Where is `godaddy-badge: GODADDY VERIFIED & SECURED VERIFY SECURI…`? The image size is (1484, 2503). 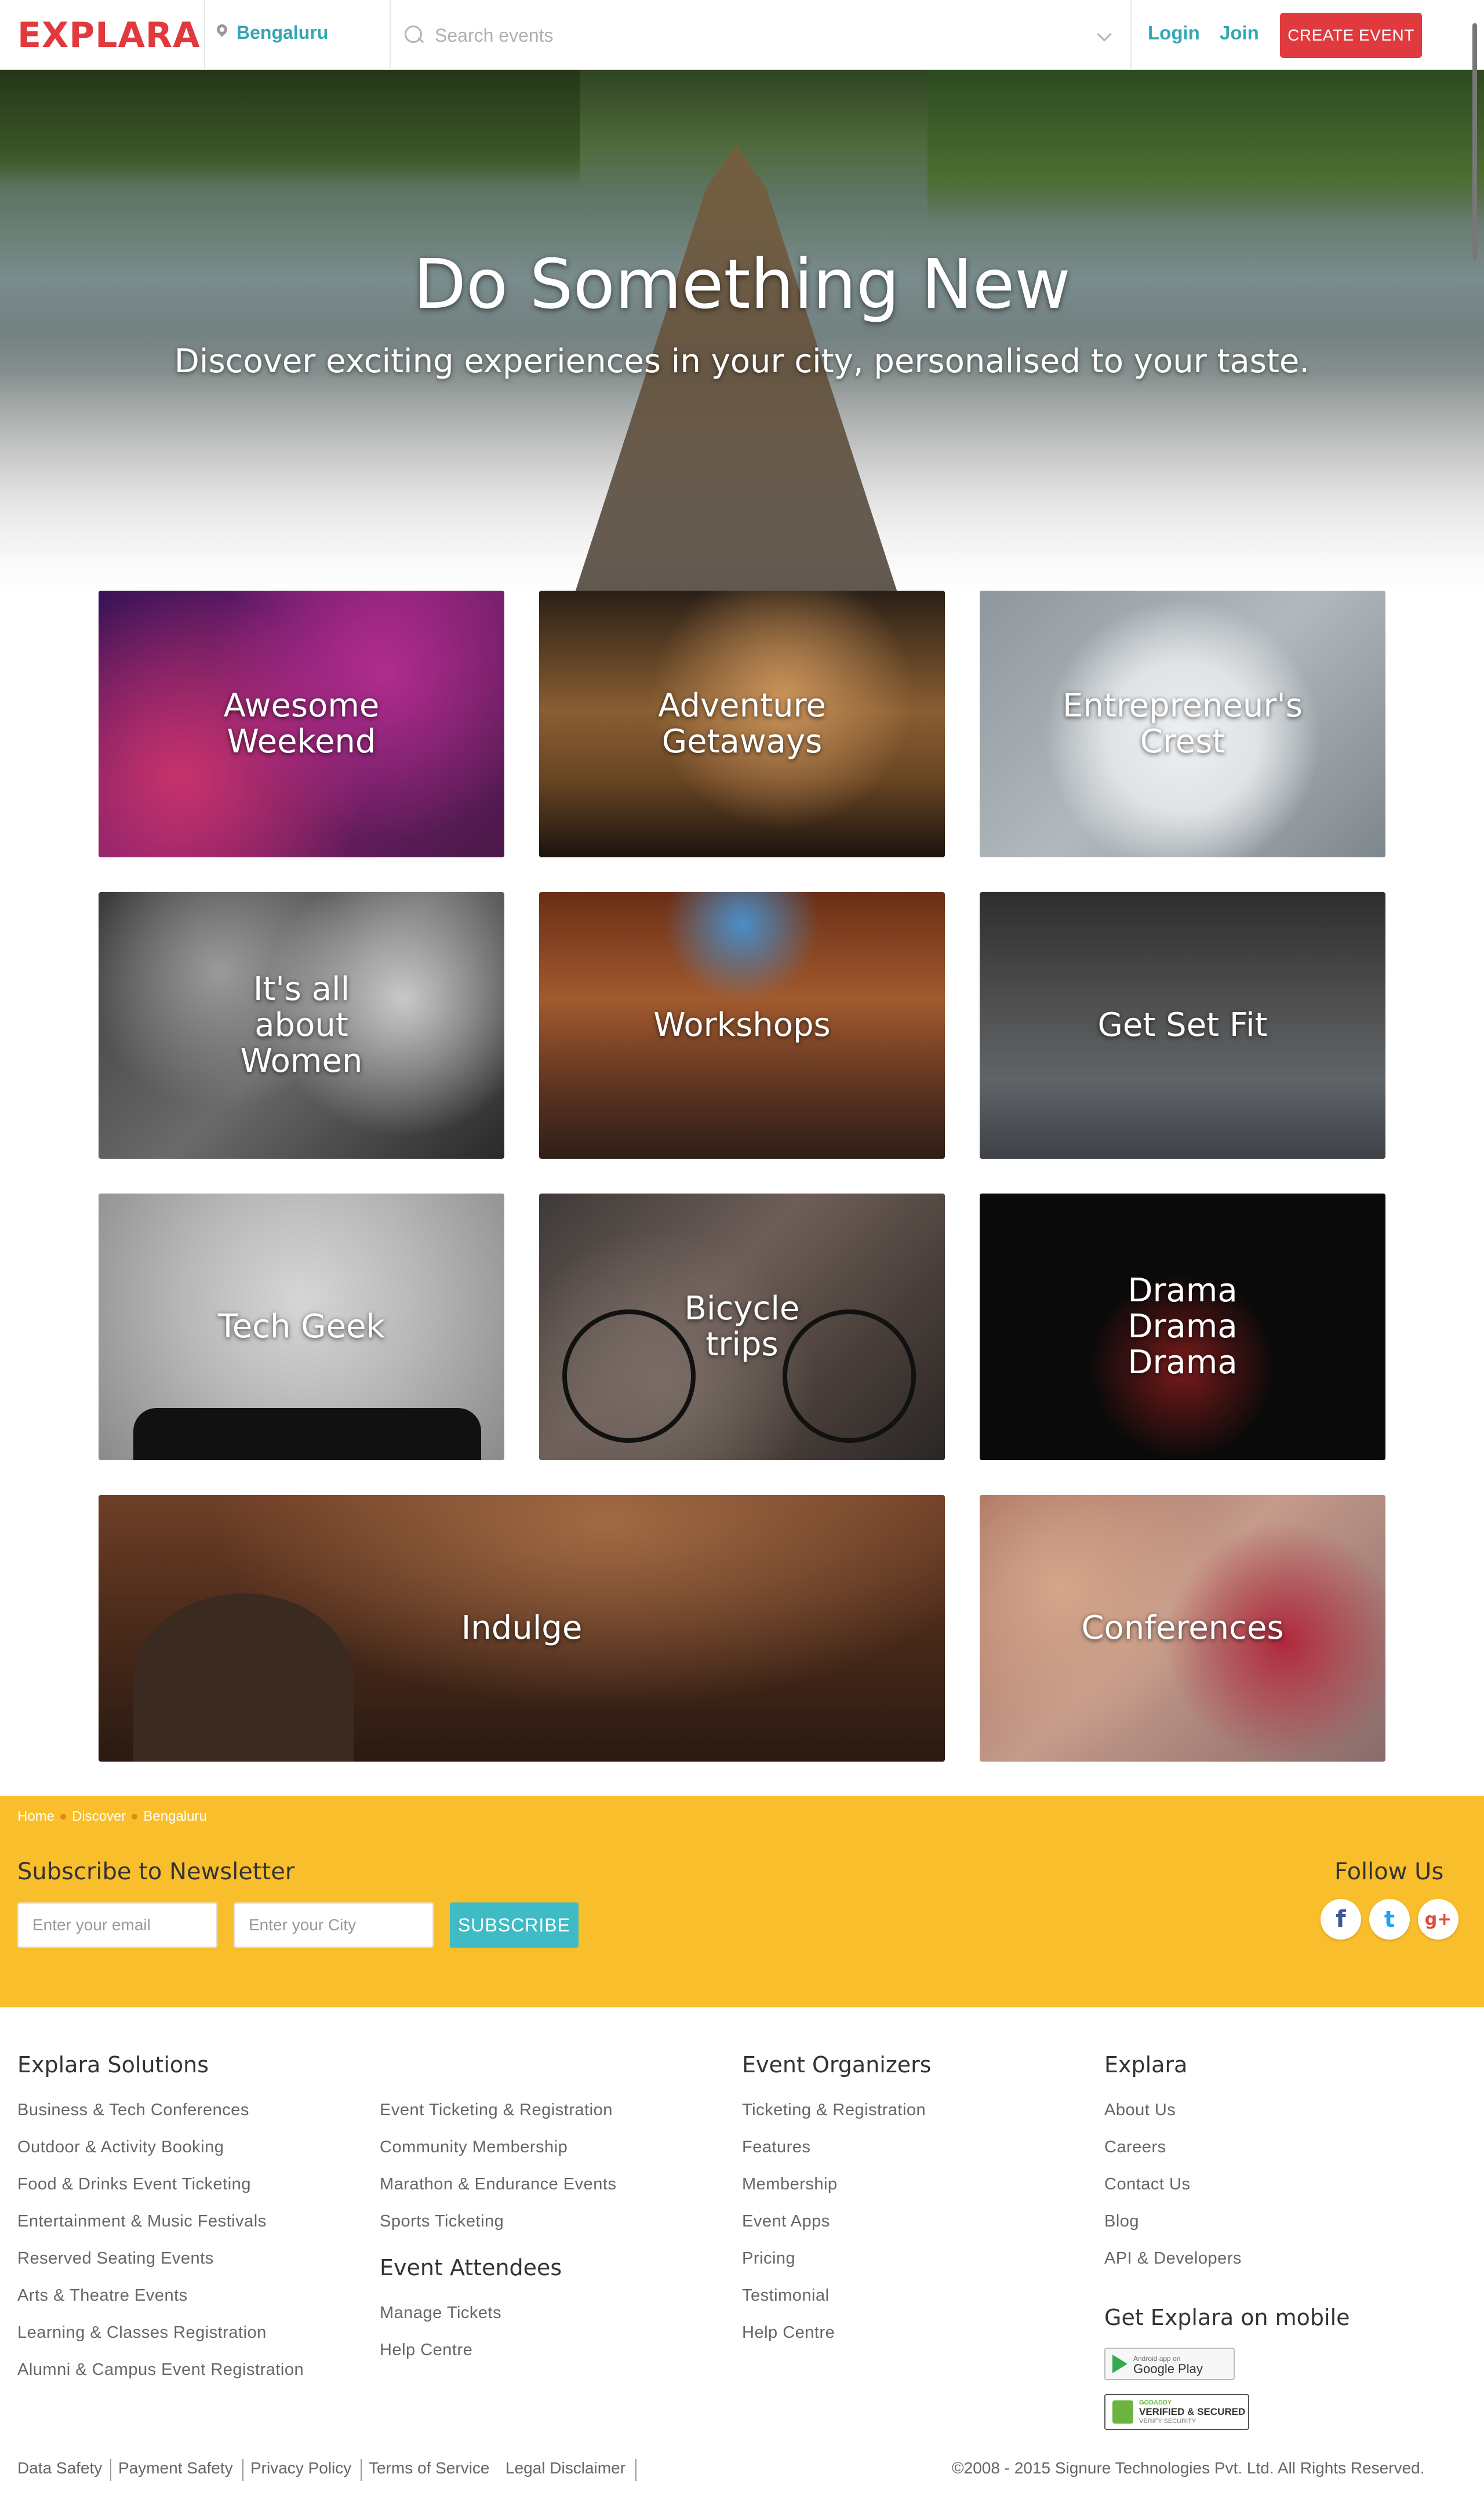 godaddy-badge: GODADDY VERIFIED & SECURED VERIFY SECURI… is located at coordinates (1177, 2412).